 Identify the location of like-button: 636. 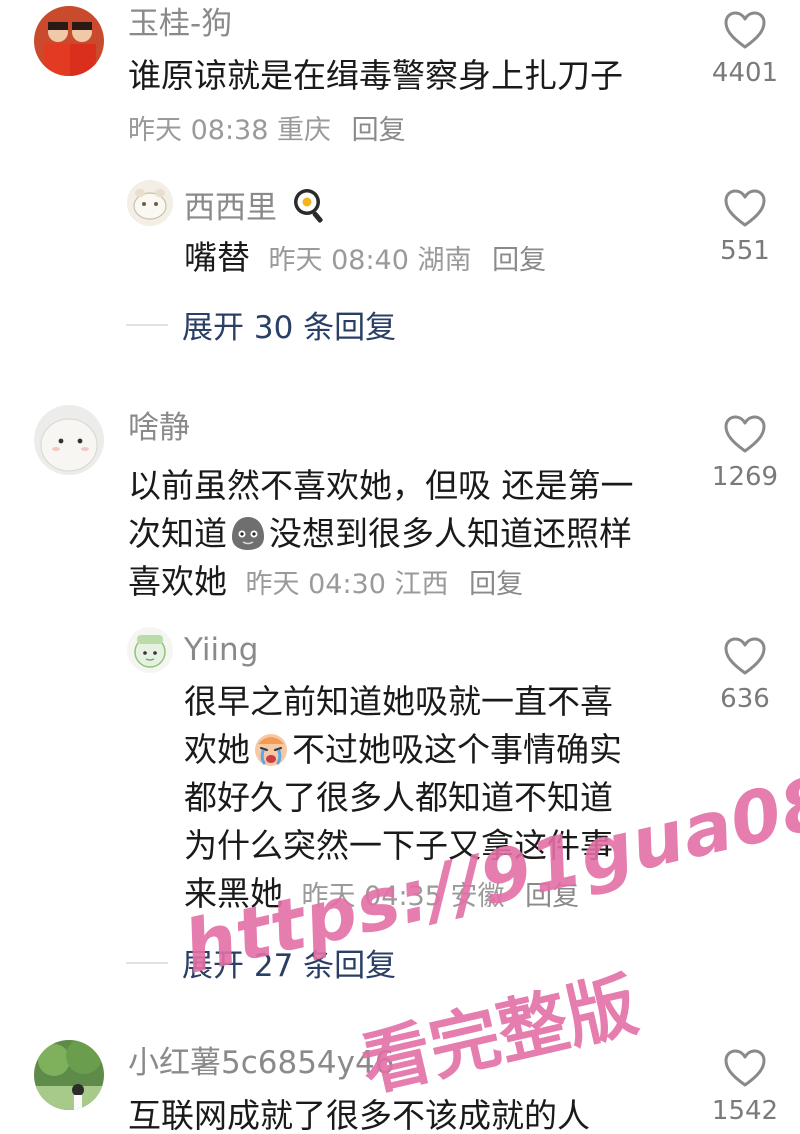
(745, 675).